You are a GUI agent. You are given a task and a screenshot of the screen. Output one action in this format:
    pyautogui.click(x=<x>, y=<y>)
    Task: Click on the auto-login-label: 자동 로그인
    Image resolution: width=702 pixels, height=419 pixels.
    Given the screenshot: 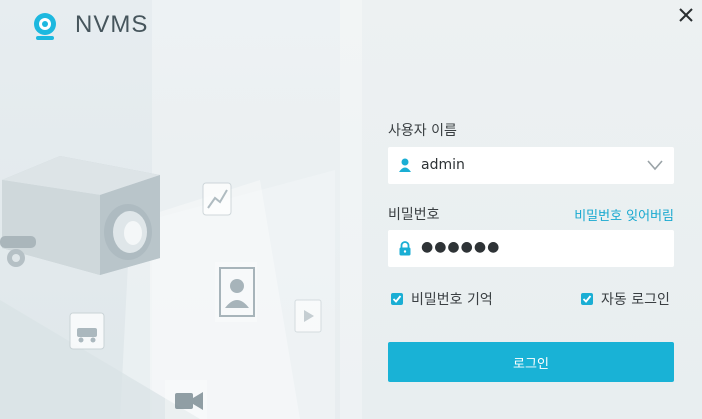 What is the action you would take?
    pyautogui.click(x=635, y=300)
    